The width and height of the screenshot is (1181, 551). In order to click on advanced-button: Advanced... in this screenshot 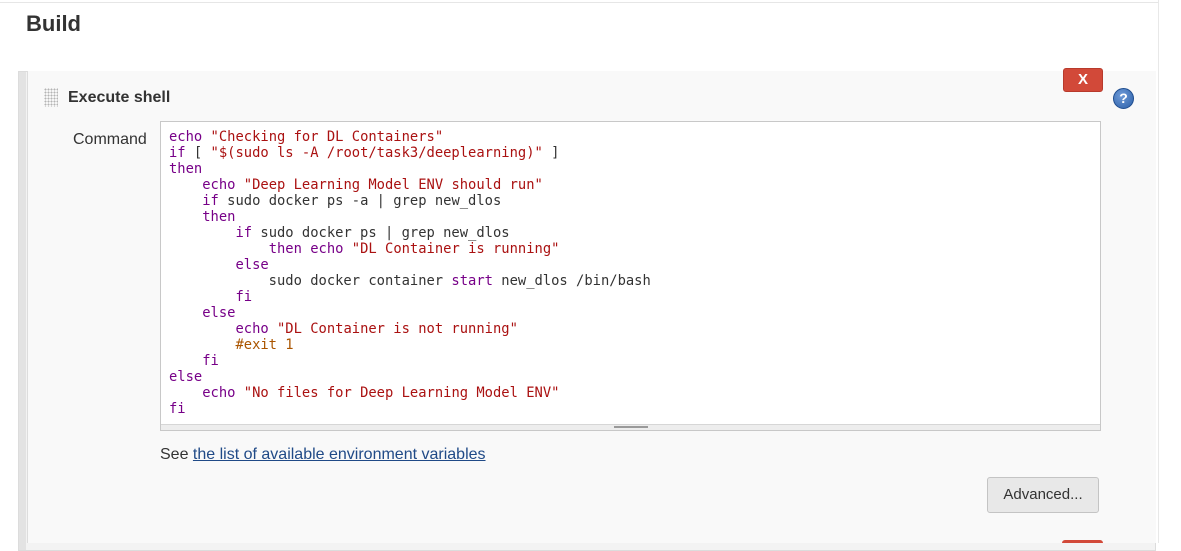, I will do `click(1043, 495)`.